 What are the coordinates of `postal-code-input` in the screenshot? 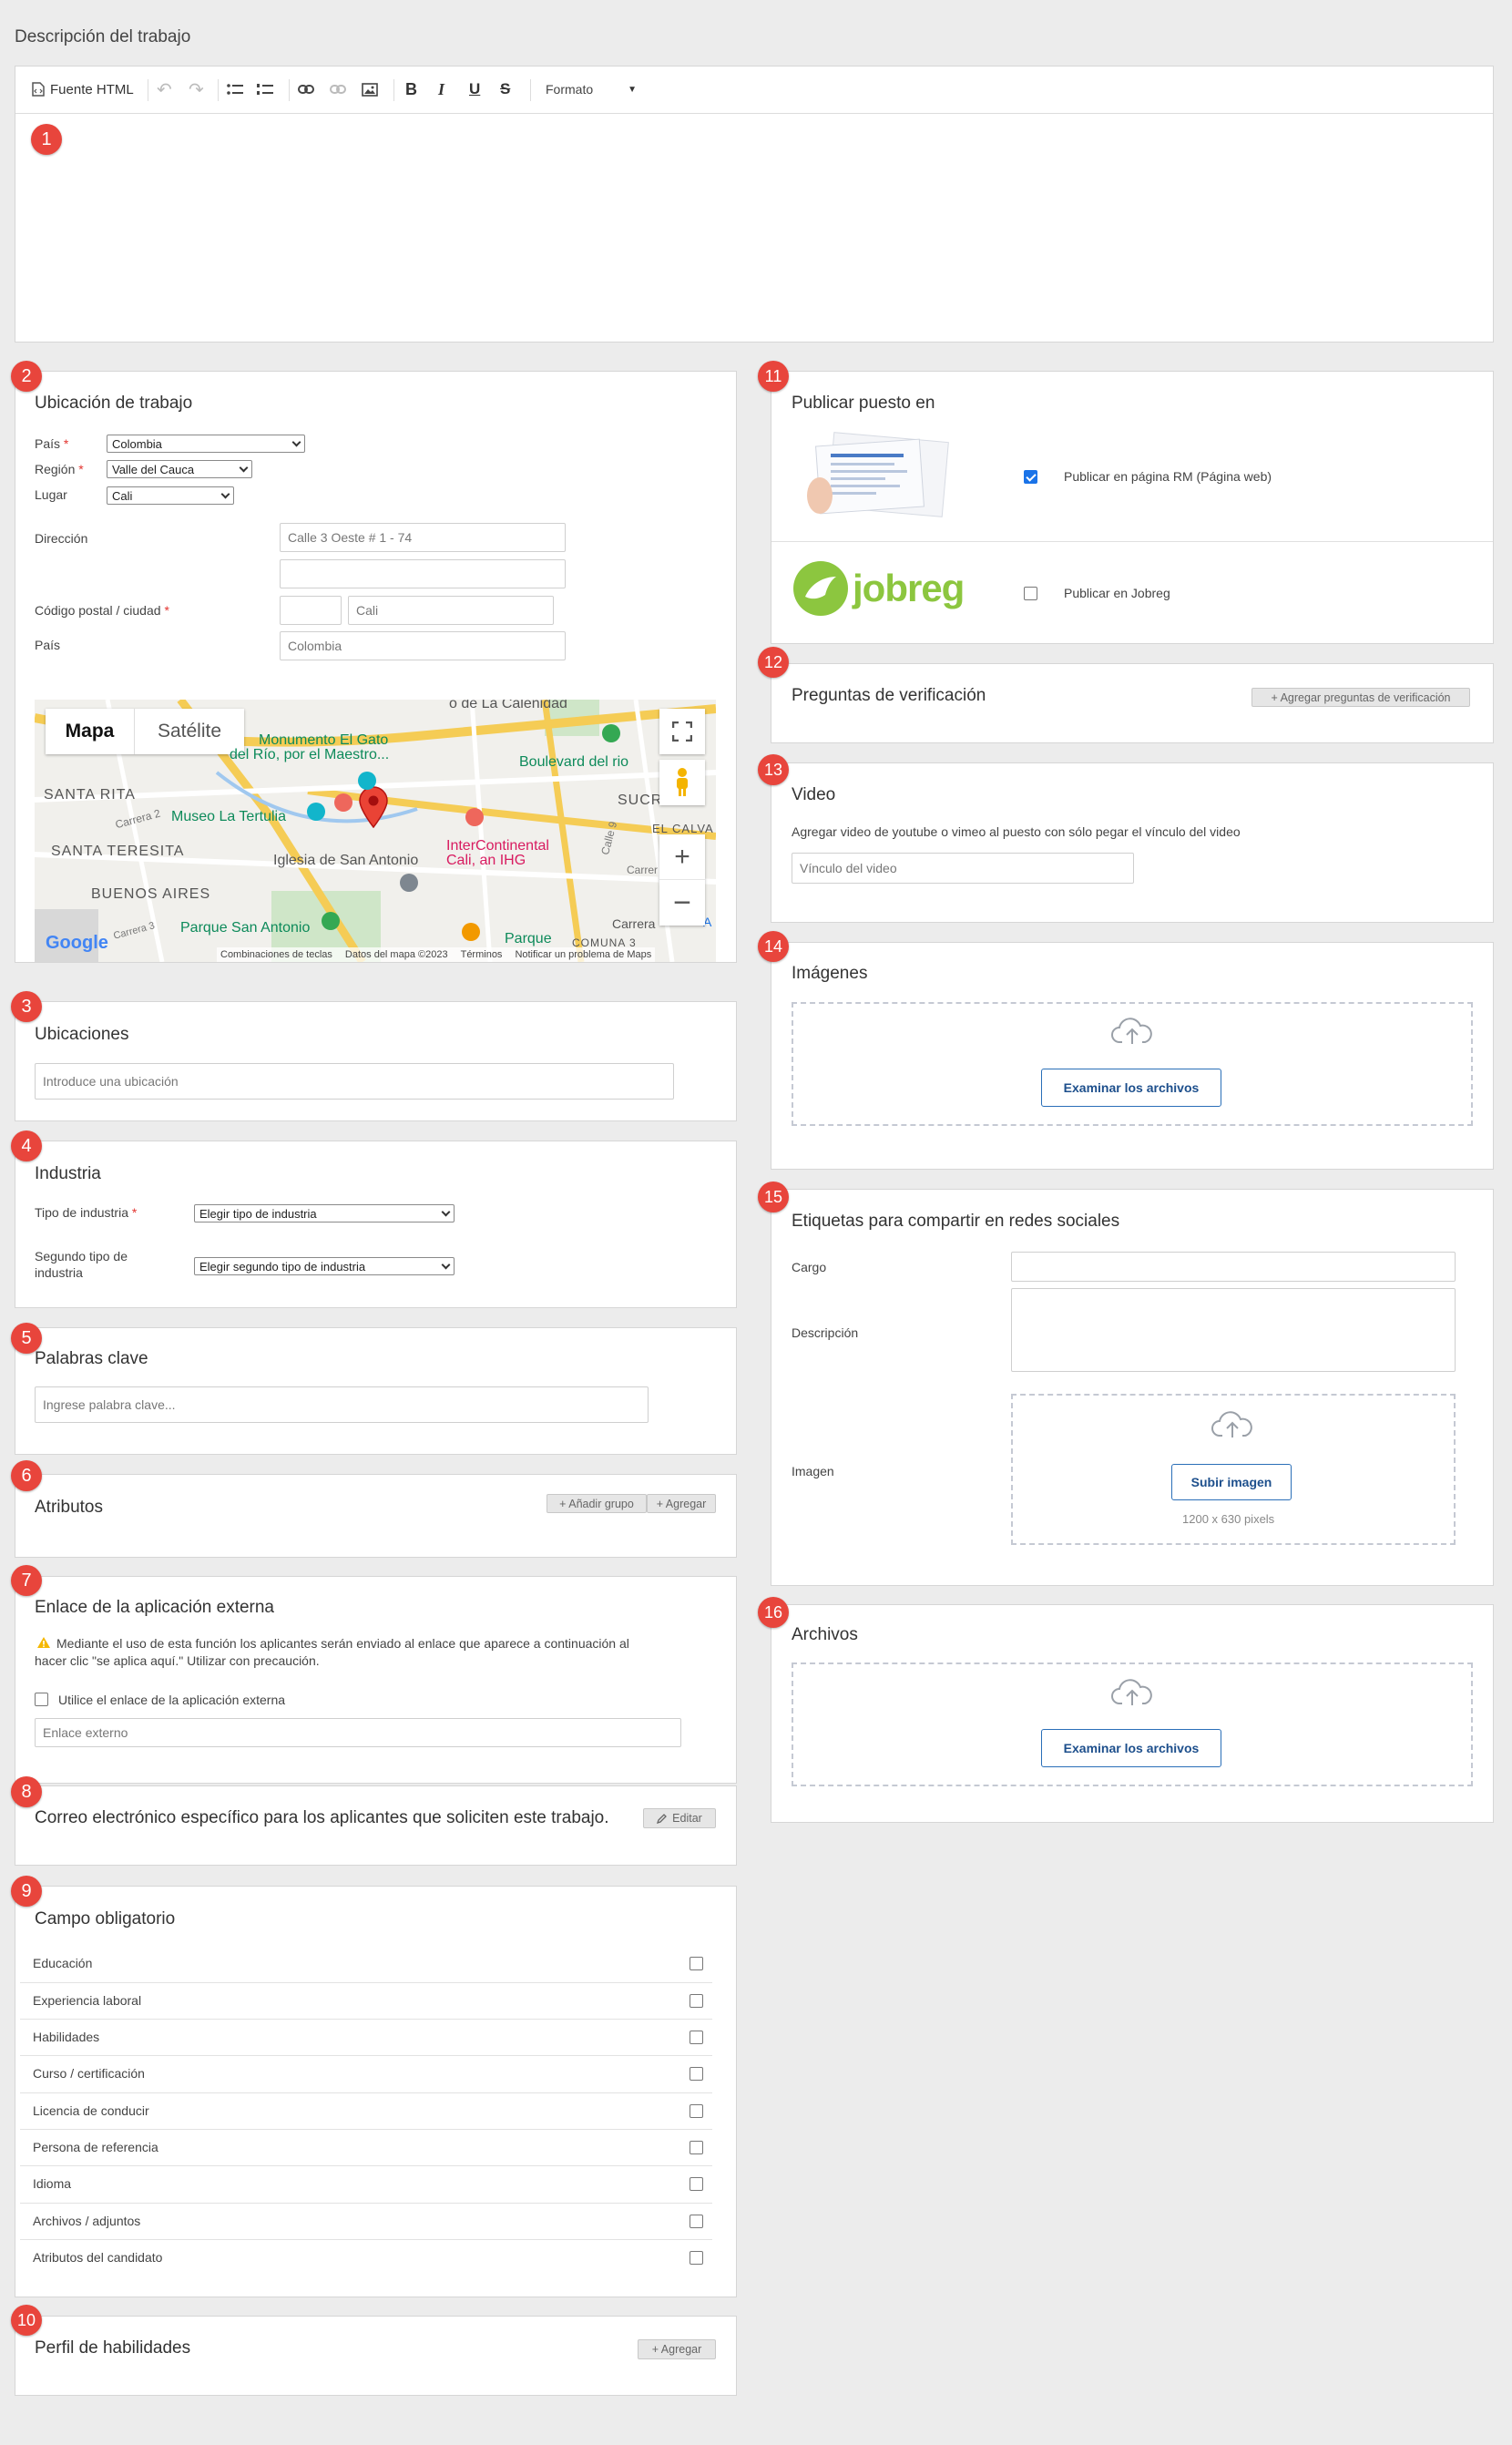 It's located at (311, 610).